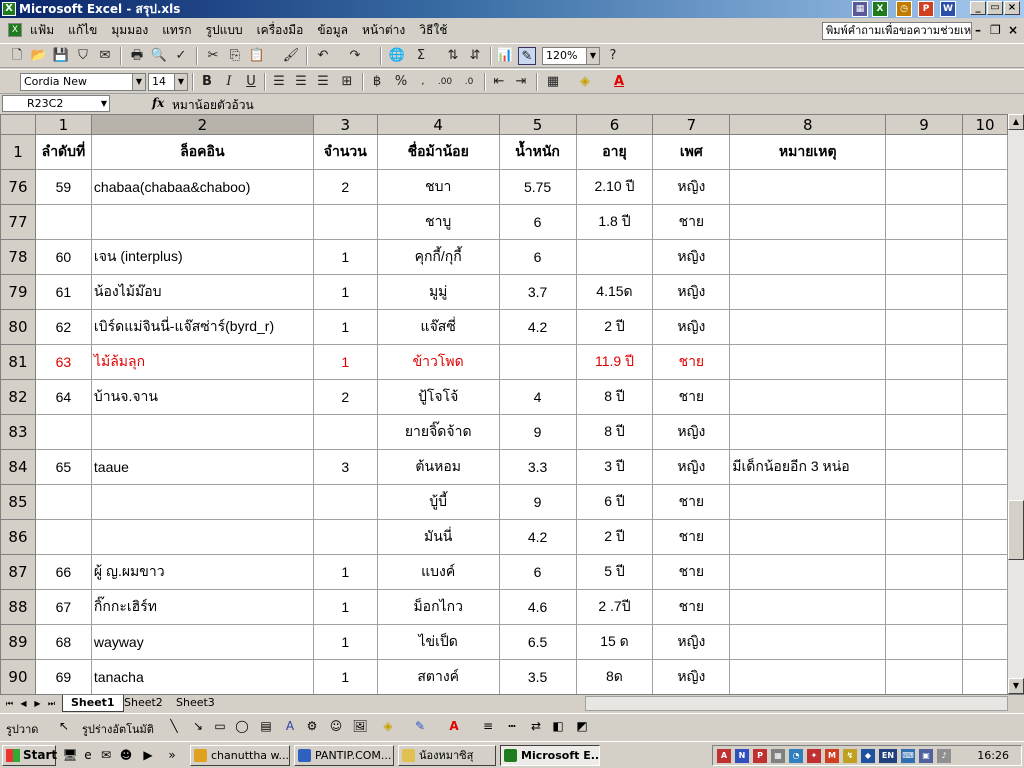 The height and width of the screenshot is (768, 1024). I want to click on cell: 4.15ด, so click(614, 292).